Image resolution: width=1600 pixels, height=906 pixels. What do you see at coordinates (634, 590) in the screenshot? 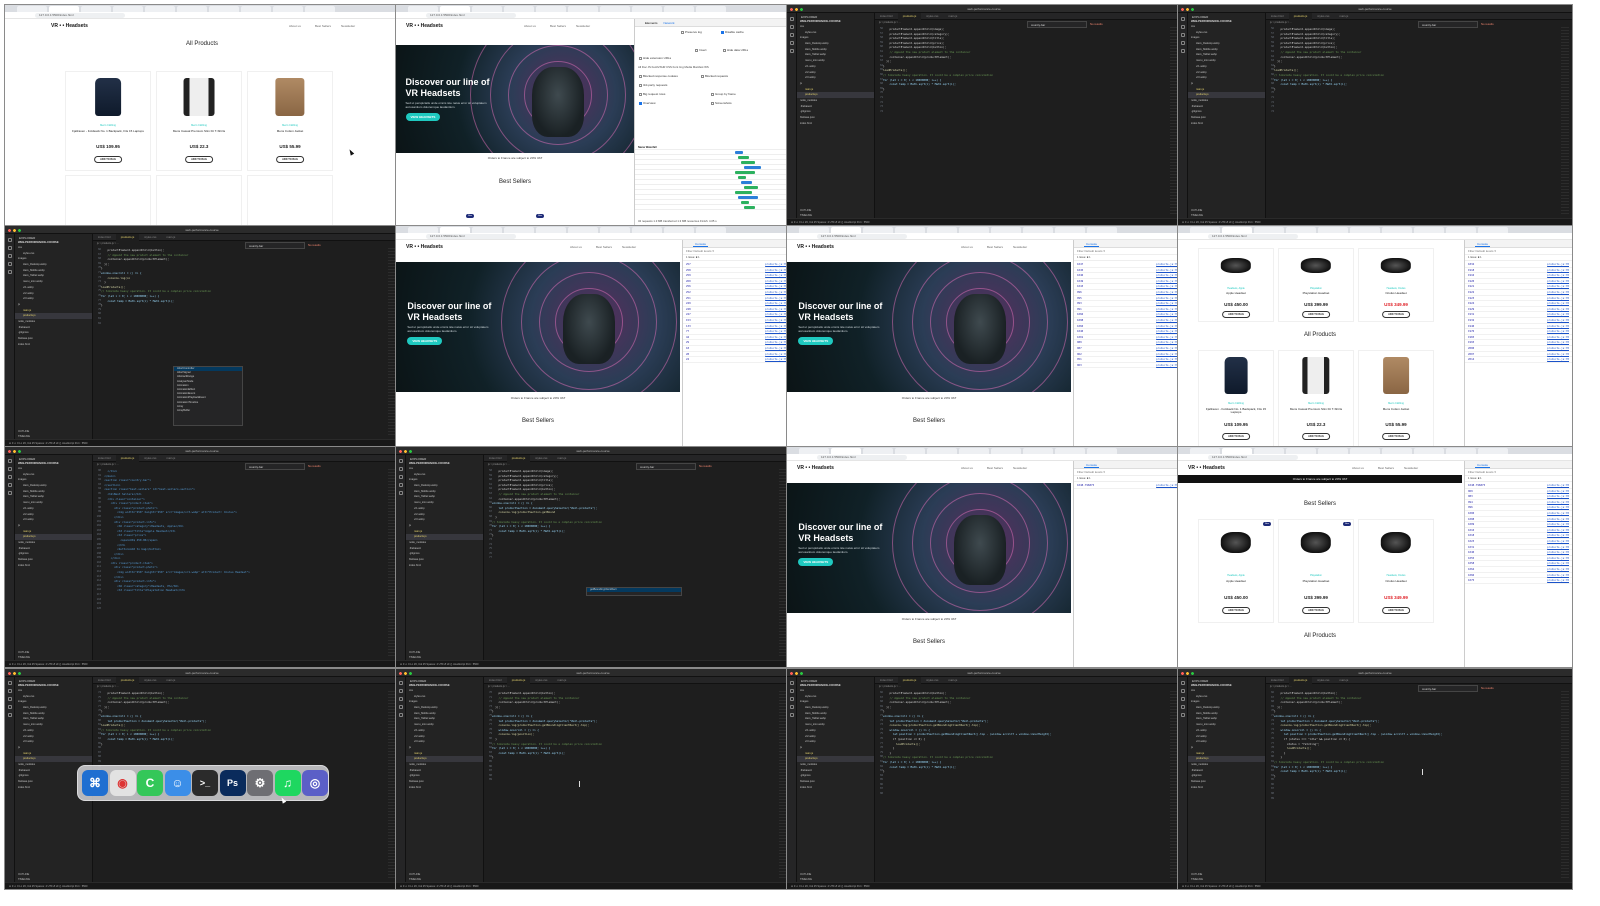
I see `suggestion-item: getBoundingClientRect` at bounding box center [634, 590].